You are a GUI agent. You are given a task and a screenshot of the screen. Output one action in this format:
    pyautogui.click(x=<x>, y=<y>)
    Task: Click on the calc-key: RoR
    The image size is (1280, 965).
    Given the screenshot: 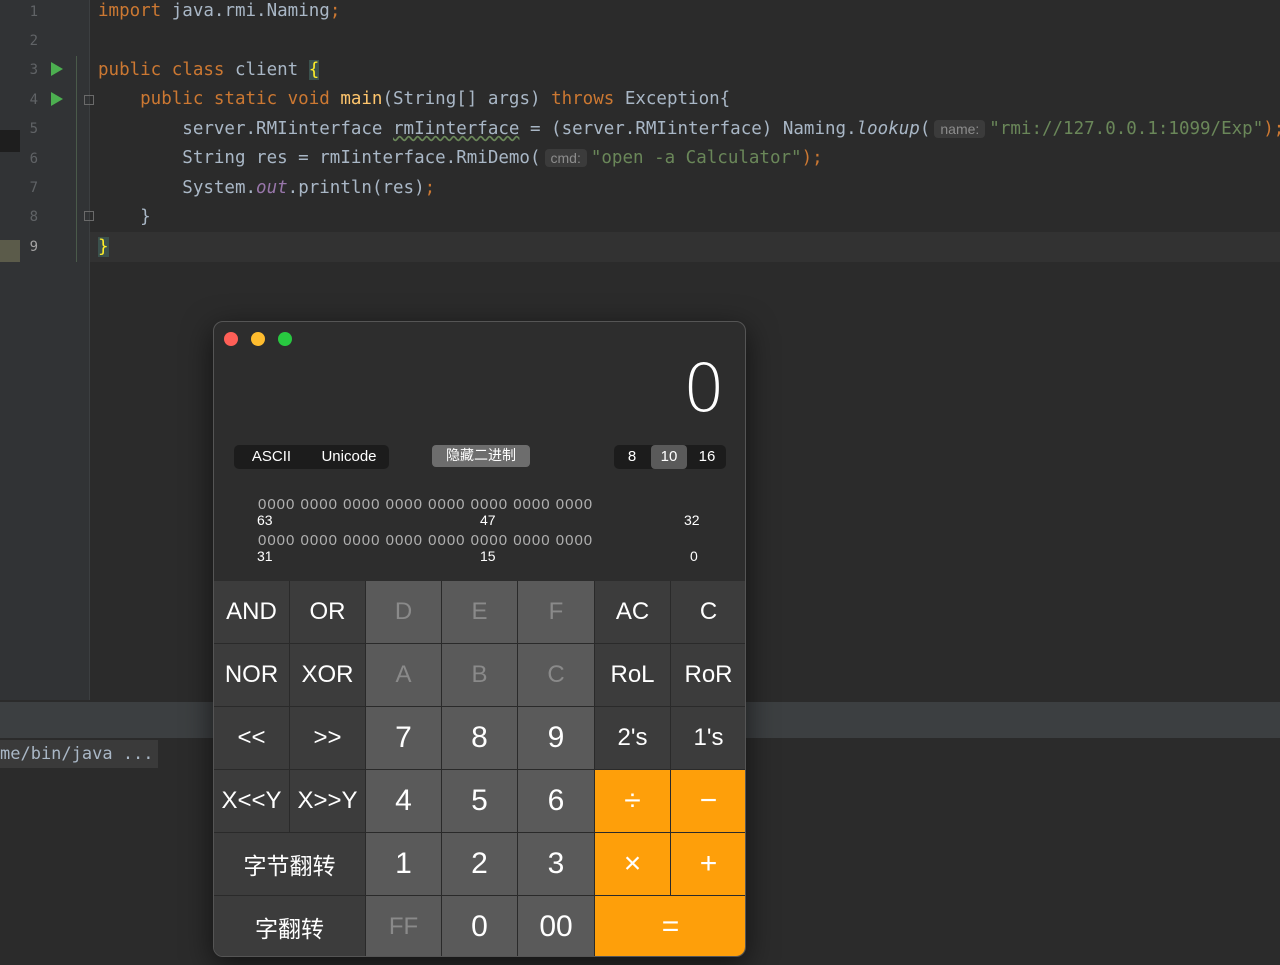 What is the action you would take?
    pyautogui.click(x=708, y=675)
    